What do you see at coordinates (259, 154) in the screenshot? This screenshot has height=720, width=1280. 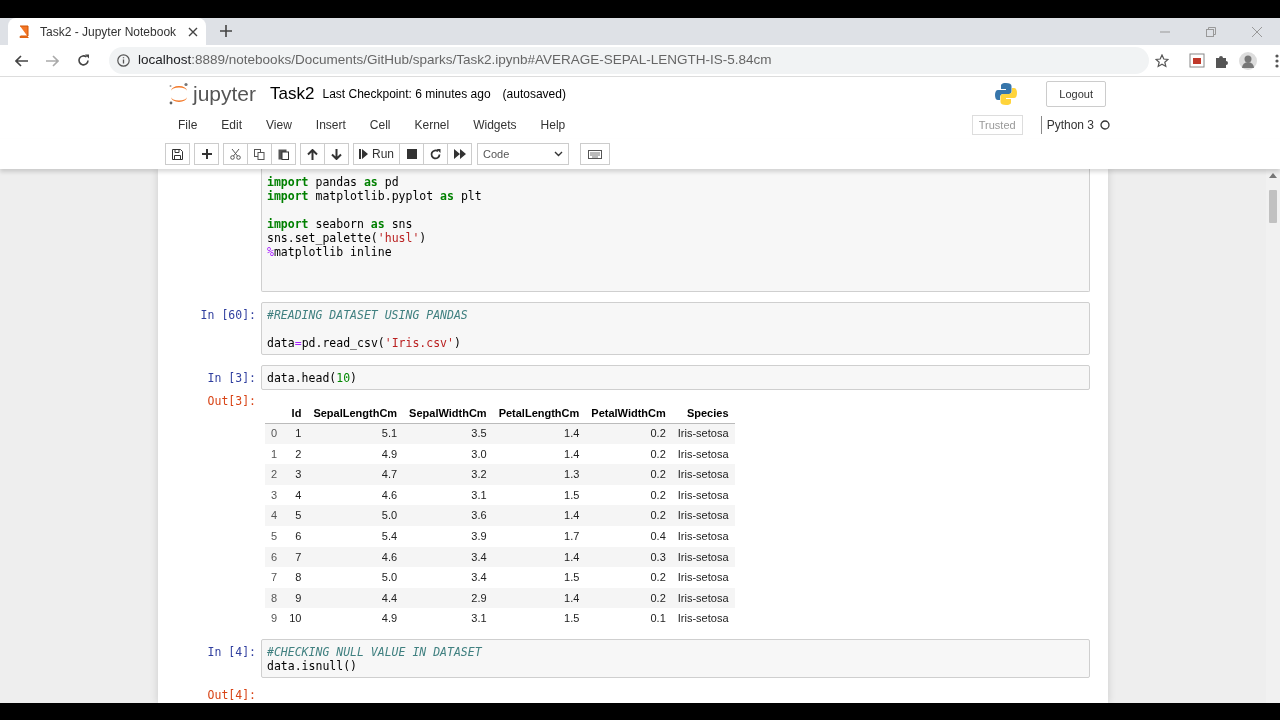 I see `copy-button` at bounding box center [259, 154].